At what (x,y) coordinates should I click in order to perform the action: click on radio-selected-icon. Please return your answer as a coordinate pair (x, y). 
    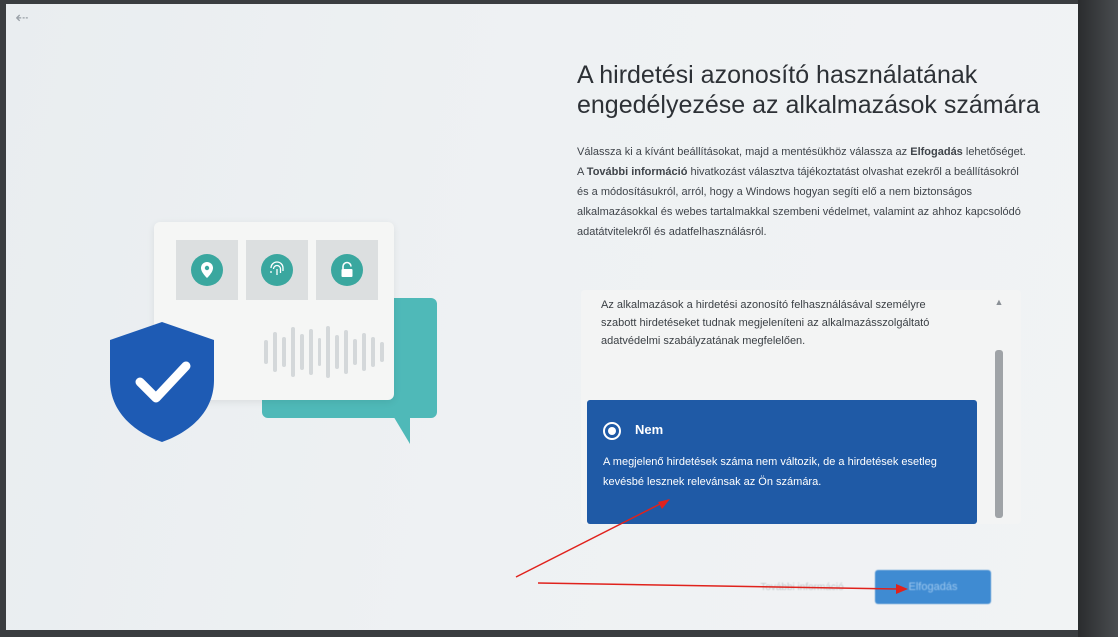
    Looking at the image, I should click on (612, 431).